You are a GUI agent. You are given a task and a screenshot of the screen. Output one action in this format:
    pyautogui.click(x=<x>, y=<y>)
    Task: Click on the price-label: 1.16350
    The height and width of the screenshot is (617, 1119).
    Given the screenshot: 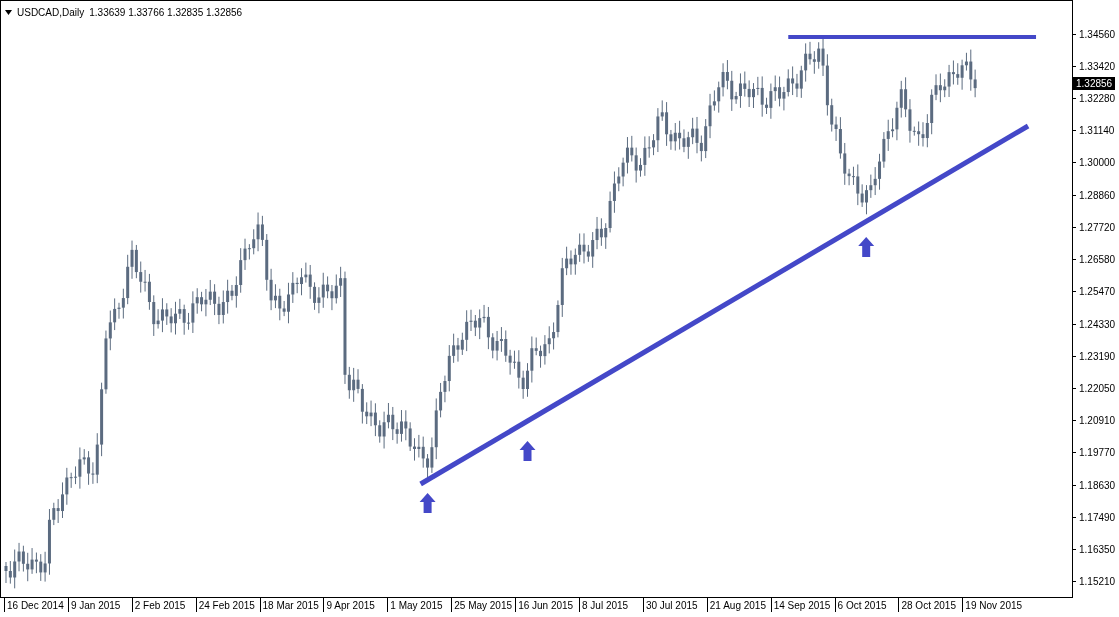 What is the action you would take?
    pyautogui.click(x=1097, y=550)
    